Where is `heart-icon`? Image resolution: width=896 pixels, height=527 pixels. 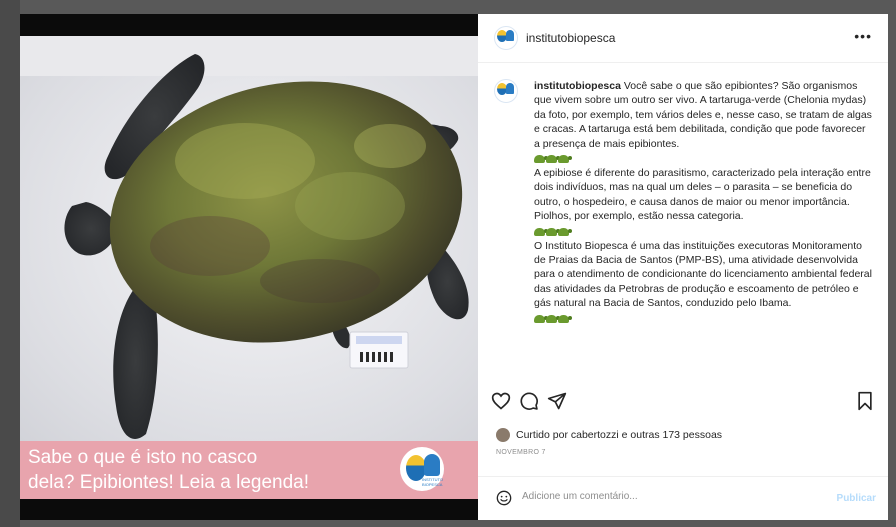
heart-icon is located at coordinates (501, 401).